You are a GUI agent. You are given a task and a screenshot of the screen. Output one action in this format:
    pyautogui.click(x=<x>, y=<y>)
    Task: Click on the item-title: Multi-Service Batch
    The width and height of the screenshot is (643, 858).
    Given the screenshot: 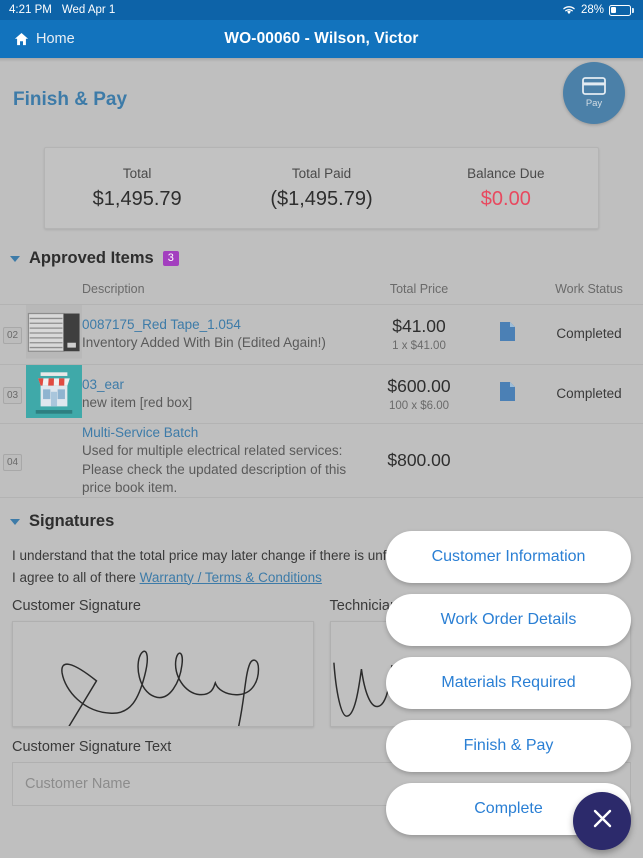 What is the action you would take?
    pyautogui.click(x=217, y=433)
    